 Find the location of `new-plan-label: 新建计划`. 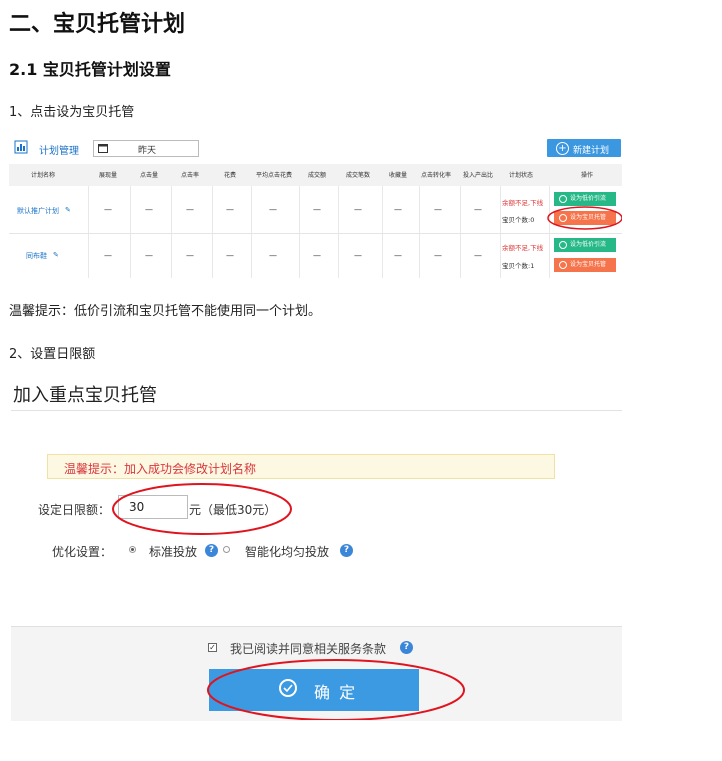

new-plan-label: 新建计划 is located at coordinates (591, 151).